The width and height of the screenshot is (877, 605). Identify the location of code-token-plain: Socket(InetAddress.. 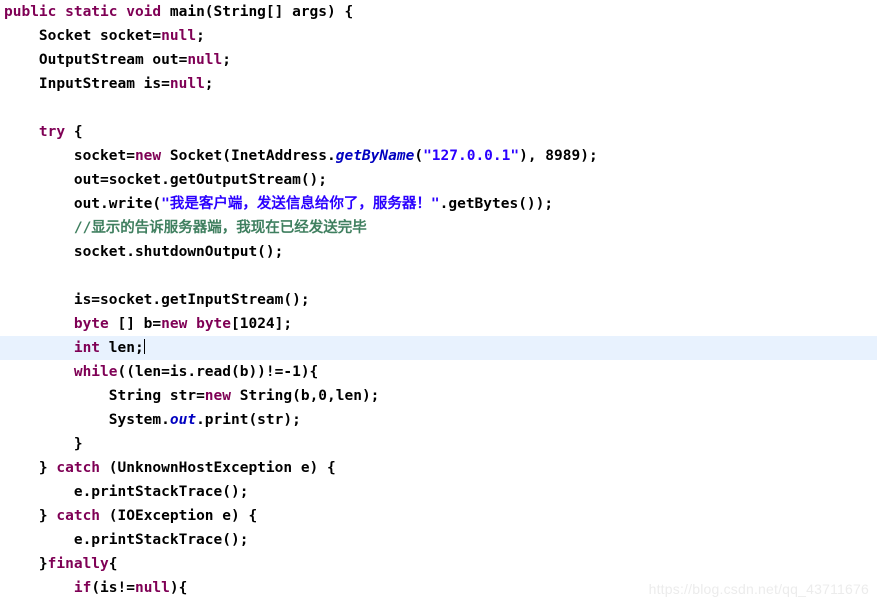
(248, 156).